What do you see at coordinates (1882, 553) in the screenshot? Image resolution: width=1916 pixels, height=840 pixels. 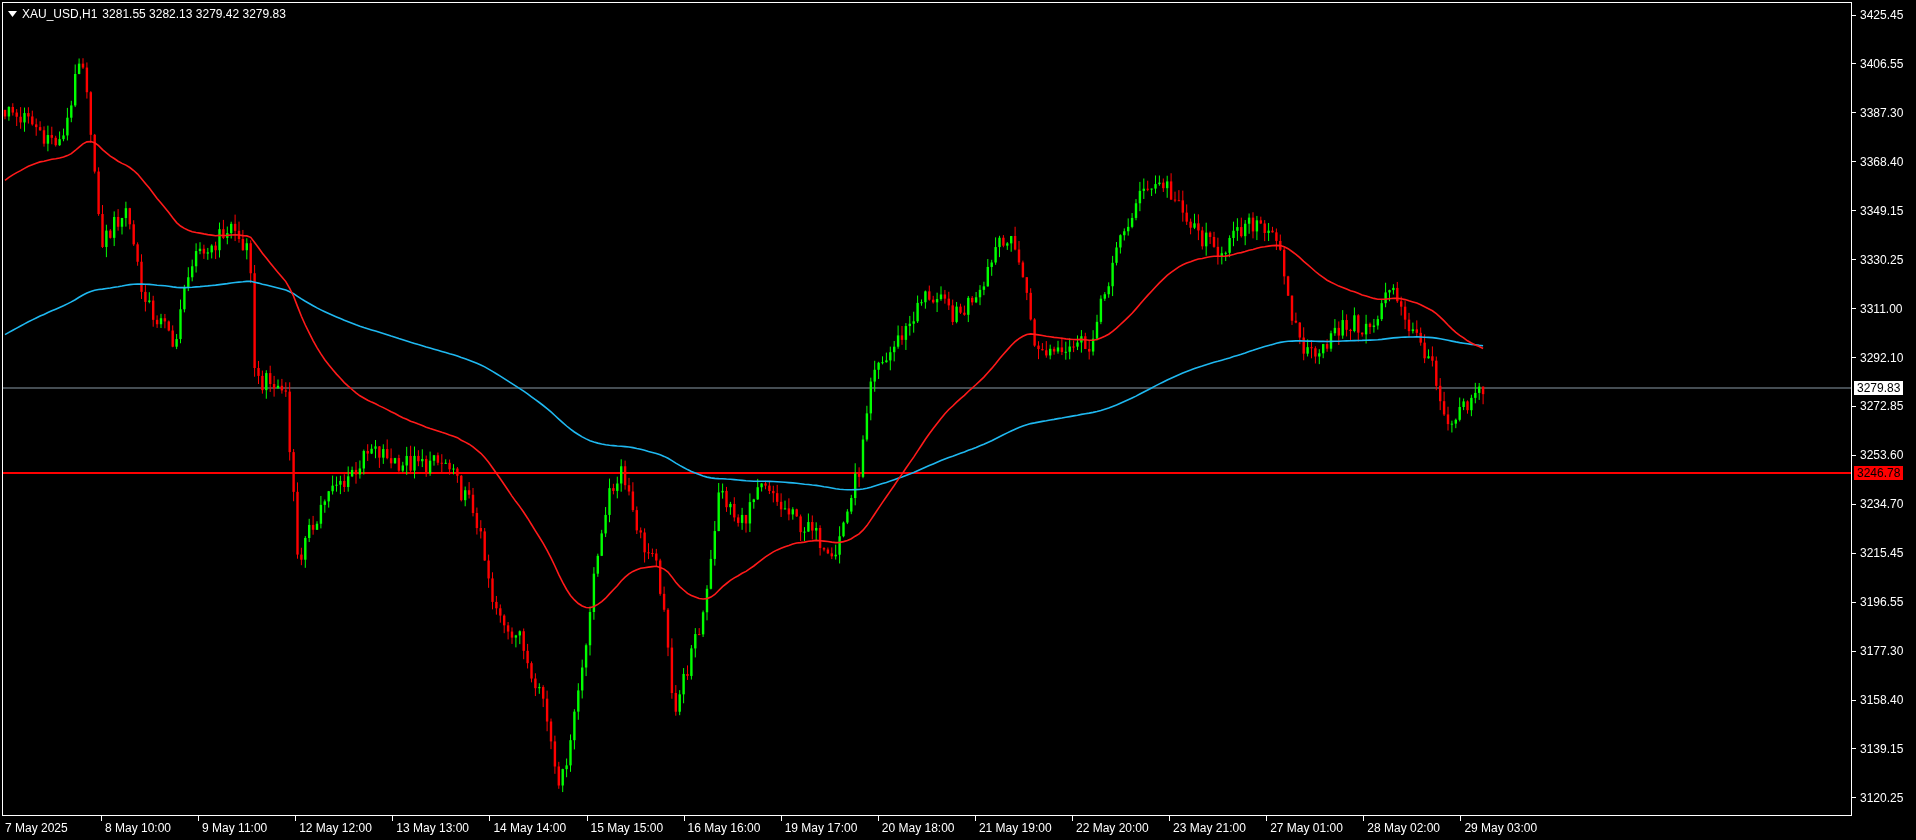 I see `price-tick-label: 3215.45` at bounding box center [1882, 553].